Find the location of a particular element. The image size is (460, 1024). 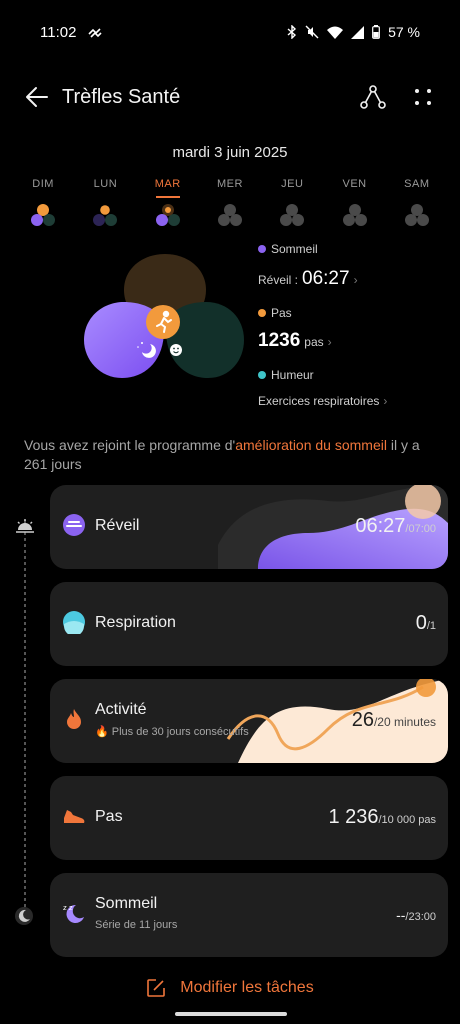

steps-card-title: Pas is located at coordinates (109, 816).